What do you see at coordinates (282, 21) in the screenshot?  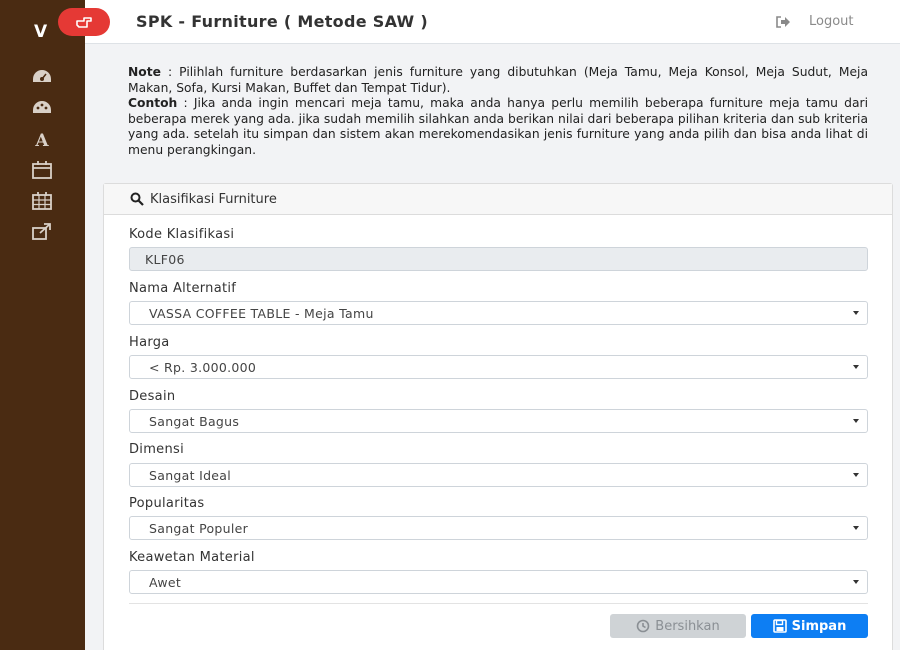 I see `app-title: SPK - Furniture ( Metode SAW )` at bounding box center [282, 21].